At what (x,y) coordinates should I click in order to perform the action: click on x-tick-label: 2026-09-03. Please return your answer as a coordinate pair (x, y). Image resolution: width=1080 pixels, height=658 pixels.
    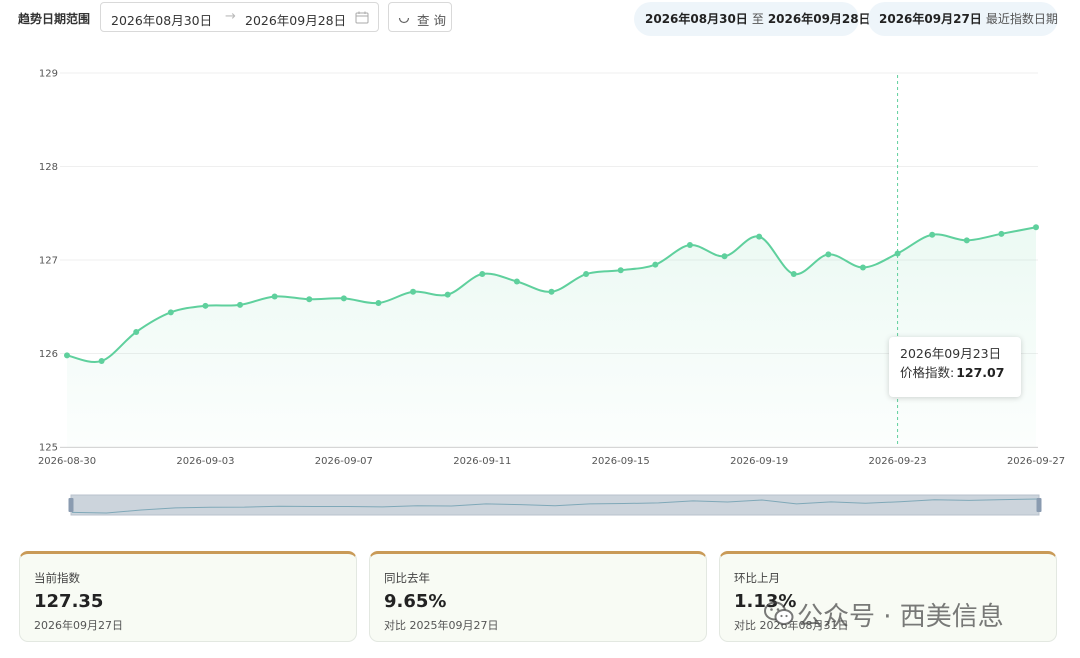
    Looking at the image, I should click on (205, 461).